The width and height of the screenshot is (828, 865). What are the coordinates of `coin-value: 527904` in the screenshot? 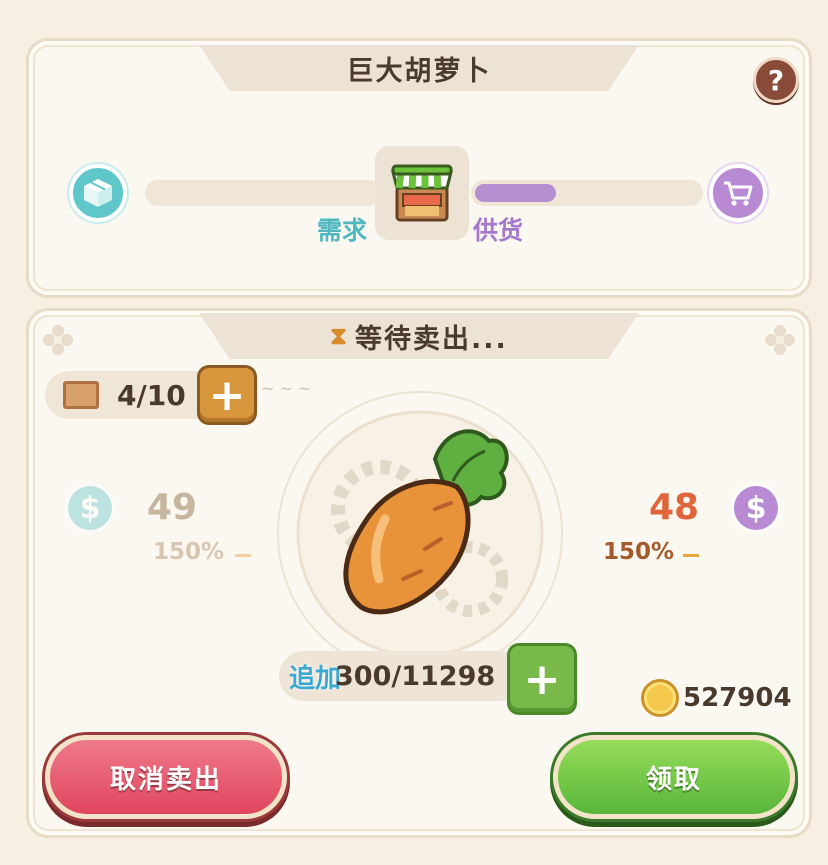 It's located at (737, 698).